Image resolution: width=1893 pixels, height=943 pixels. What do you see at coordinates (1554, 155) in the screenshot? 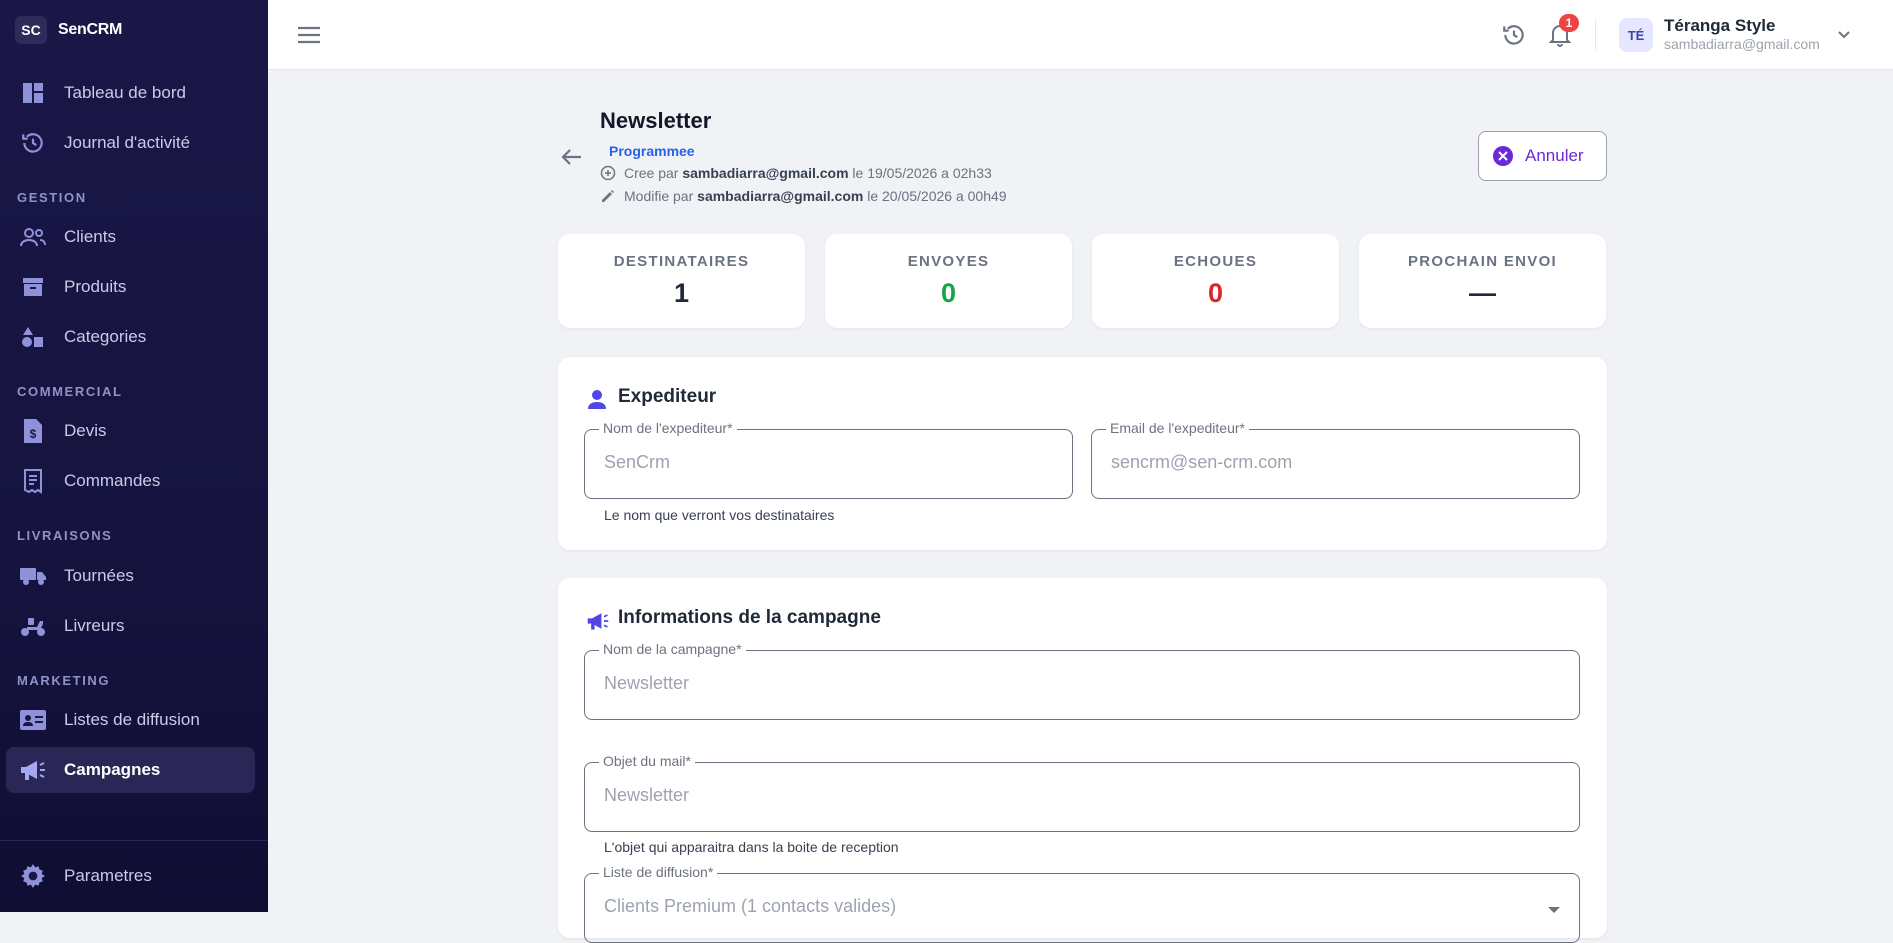
I see `cancel-label: Annuler` at bounding box center [1554, 155].